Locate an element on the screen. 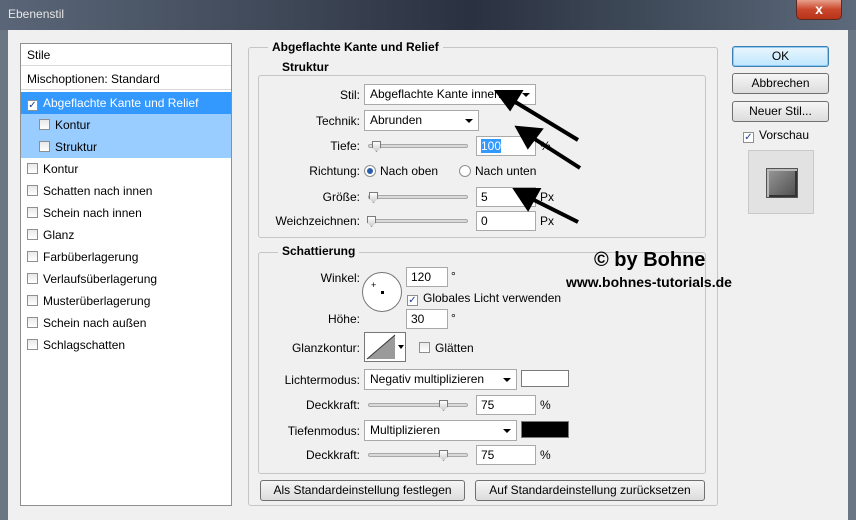 This screenshot has width=856, height=520. arrow-head-size is located at coordinates (527, 200).